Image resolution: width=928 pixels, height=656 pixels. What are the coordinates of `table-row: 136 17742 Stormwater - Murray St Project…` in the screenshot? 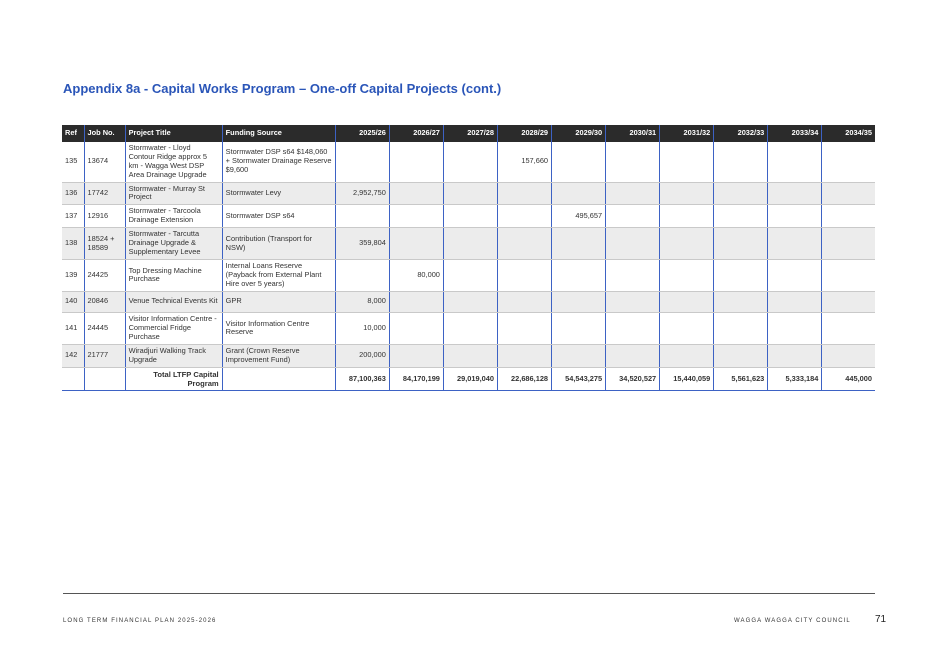 It's located at (468, 194).